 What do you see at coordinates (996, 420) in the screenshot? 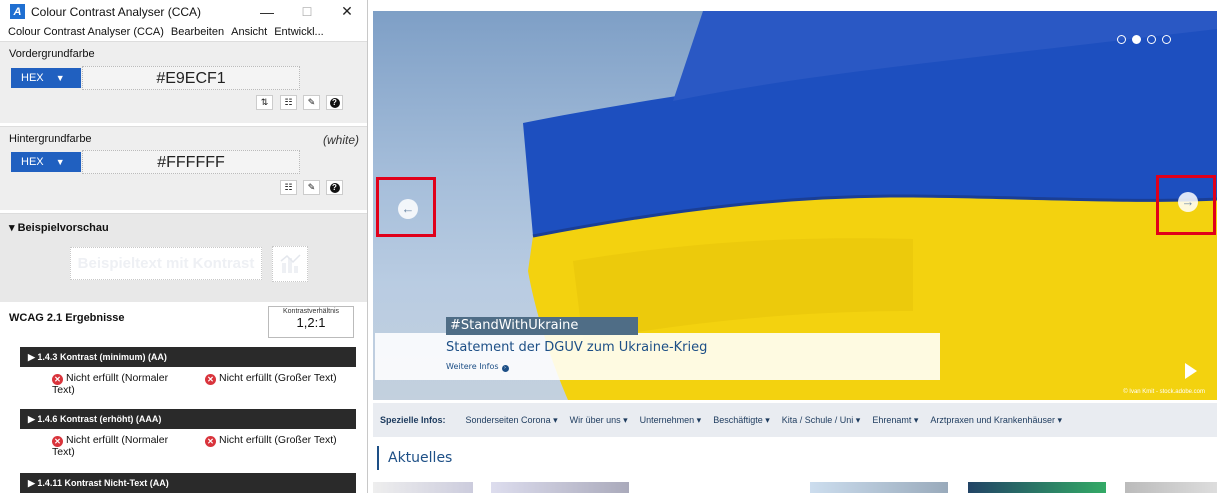
I see `nav-item-medical: Arztpraxen und Krankenhäuser ▾` at bounding box center [996, 420].